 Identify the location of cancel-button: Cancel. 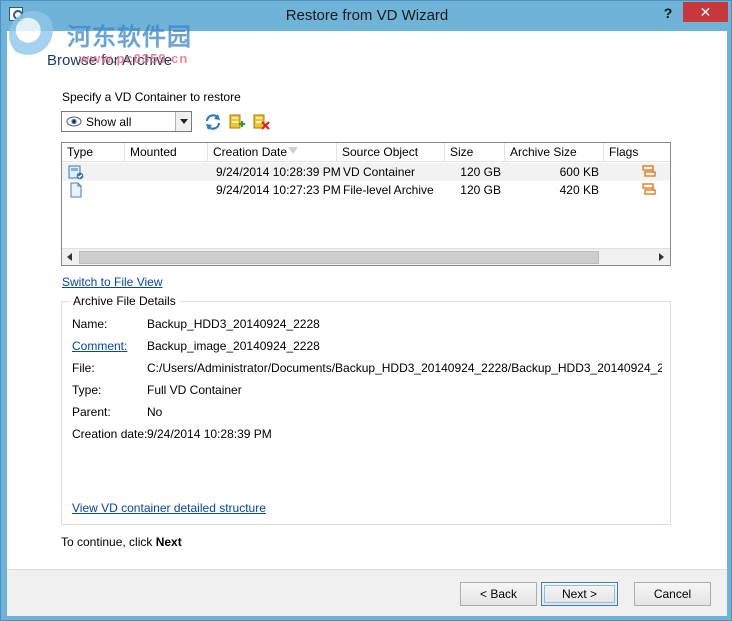
(672, 594).